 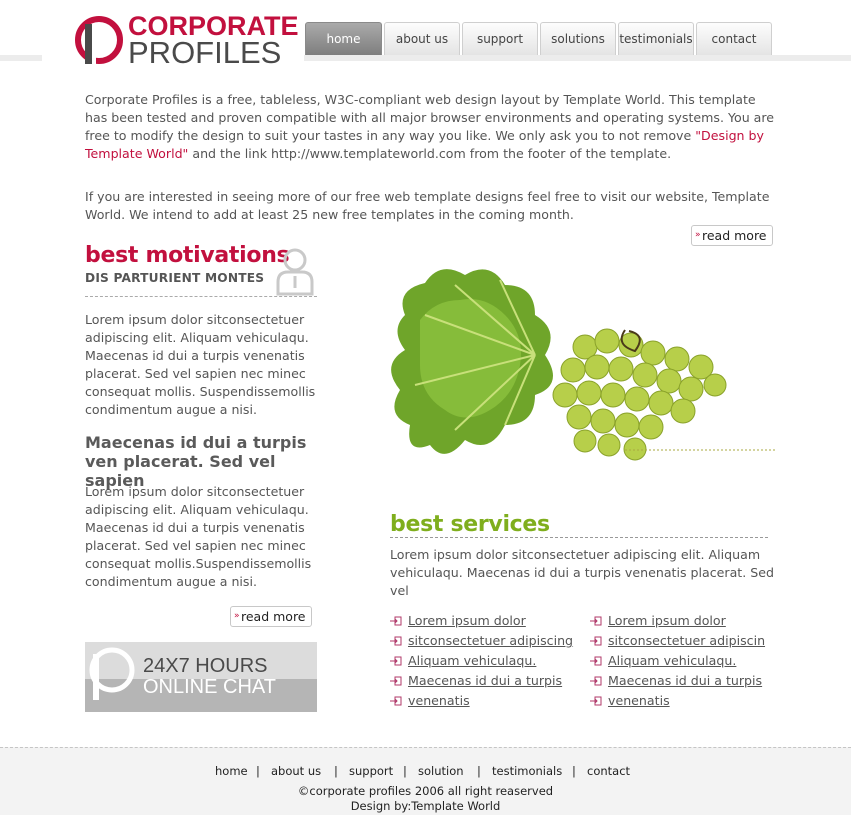 What do you see at coordinates (99, 40) in the screenshot?
I see `corporate-profiles-logo-icon` at bounding box center [99, 40].